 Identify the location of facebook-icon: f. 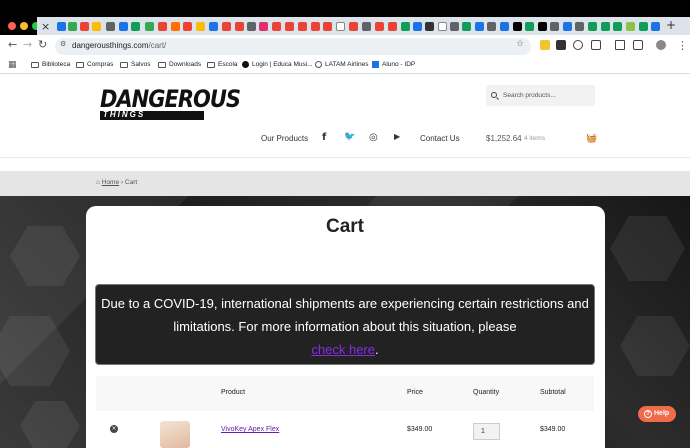
(324, 137).